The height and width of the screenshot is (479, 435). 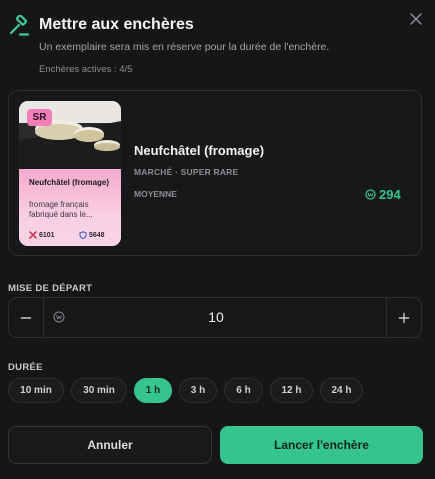 What do you see at coordinates (155, 194) in the screenshot?
I see `item-tier: MOYENNE` at bounding box center [155, 194].